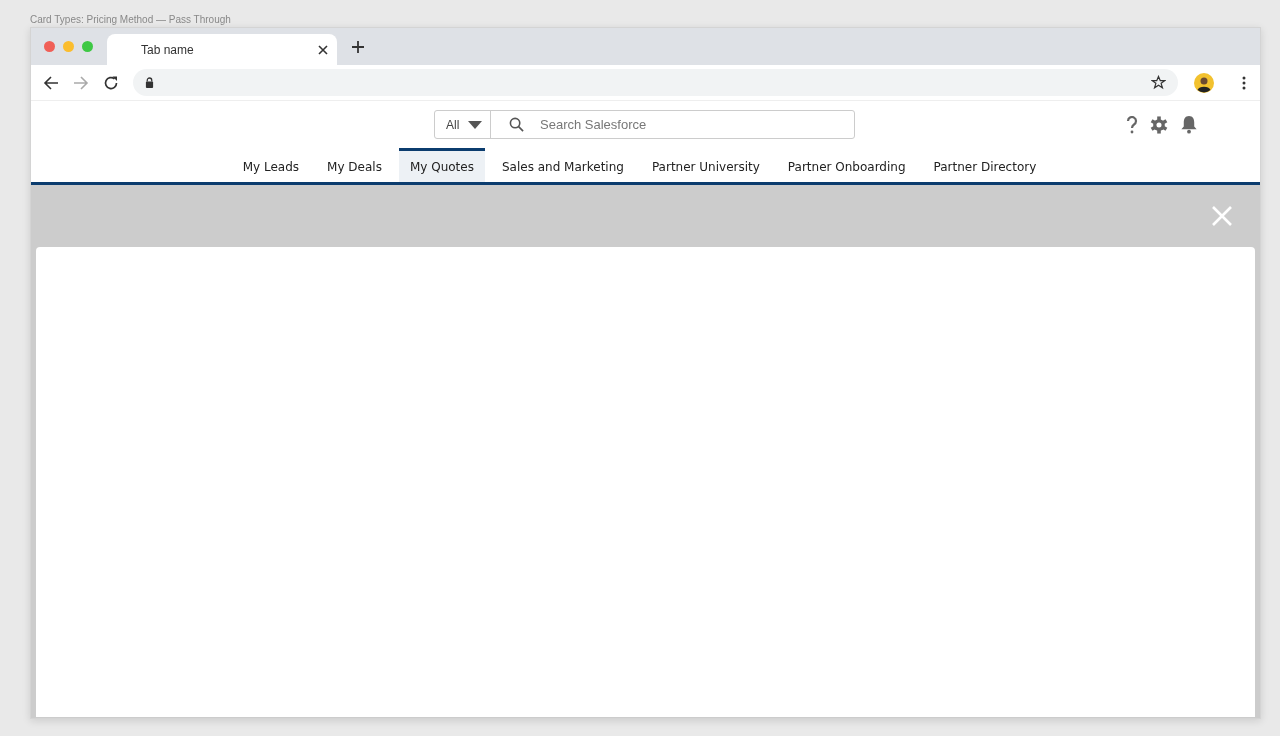  What do you see at coordinates (51, 82) in the screenshot?
I see `back-arrow-icon` at bounding box center [51, 82].